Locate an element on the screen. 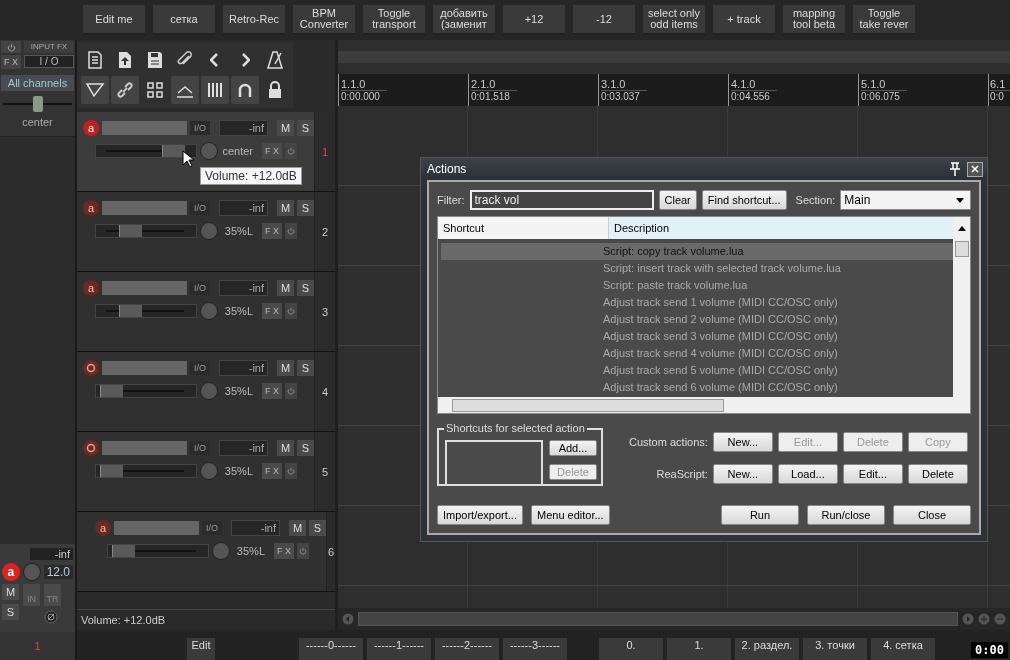 This screenshot has width=1010, height=660. toolbar-button: добавить (заменит is located at coordinates (464, 20).